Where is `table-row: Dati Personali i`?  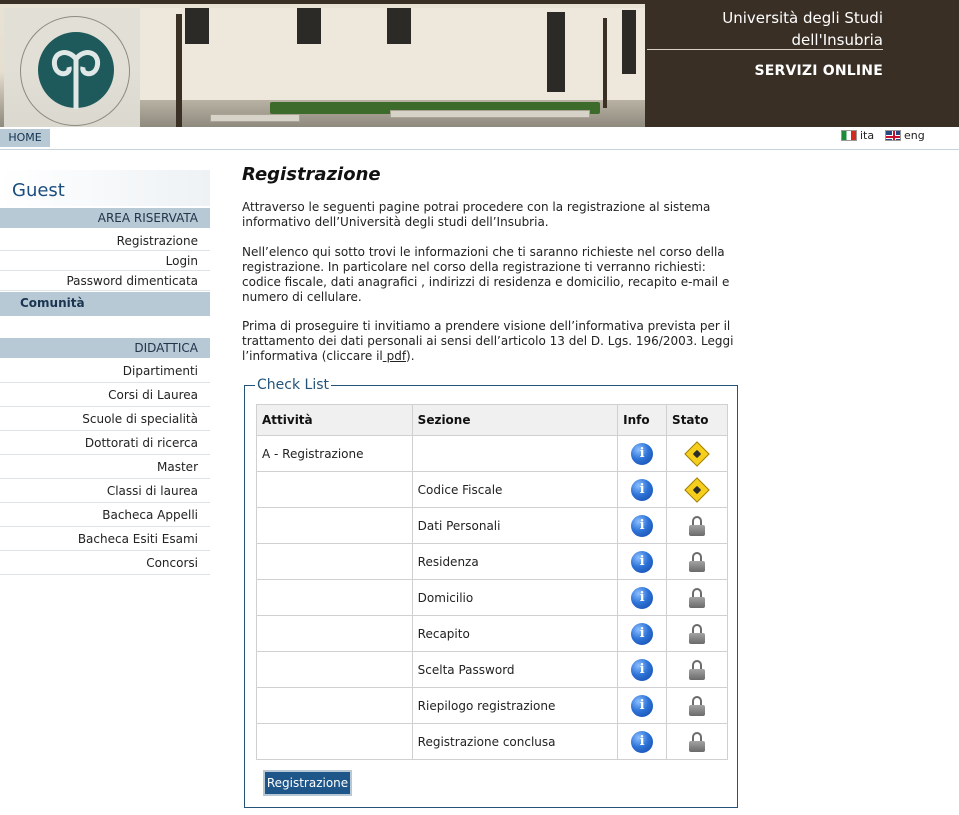
table-row: Dati Personali i is located at coordinates (492, 525).